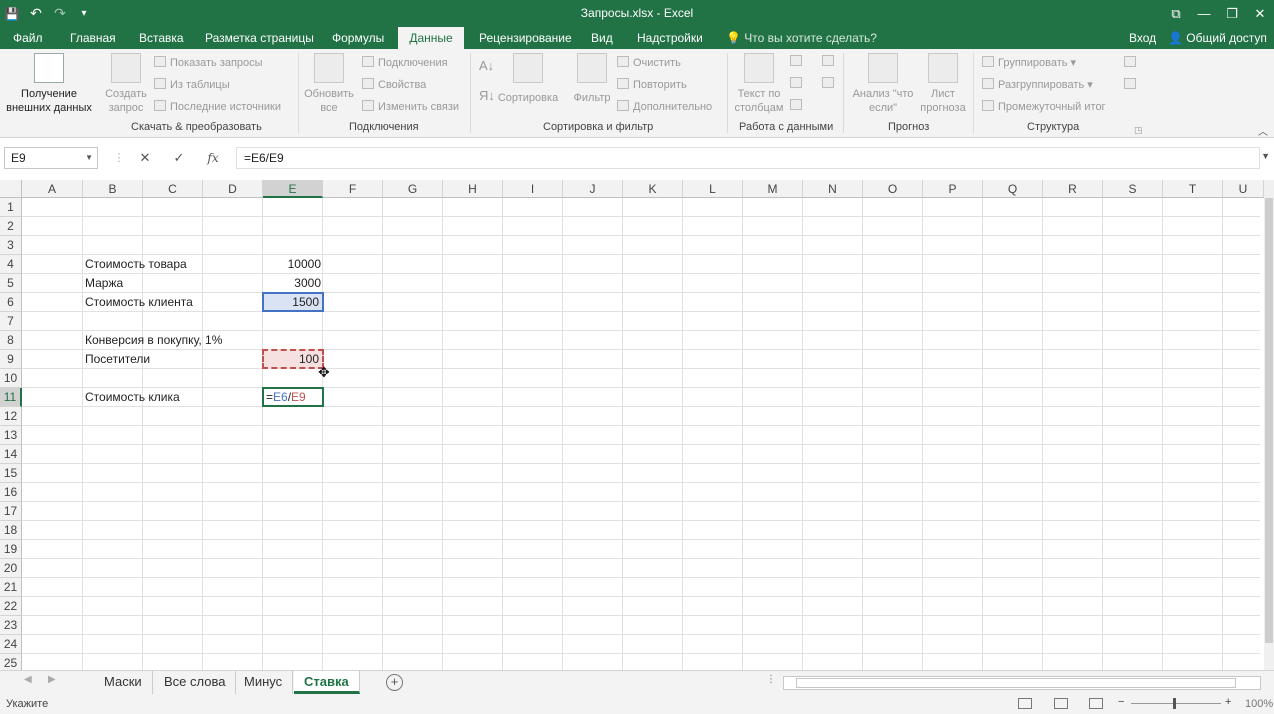  What do you see at coordinates (649, 63) in the screenshot?
I see `clear-filter-button: Очистить` at bounding box center [649, 63].